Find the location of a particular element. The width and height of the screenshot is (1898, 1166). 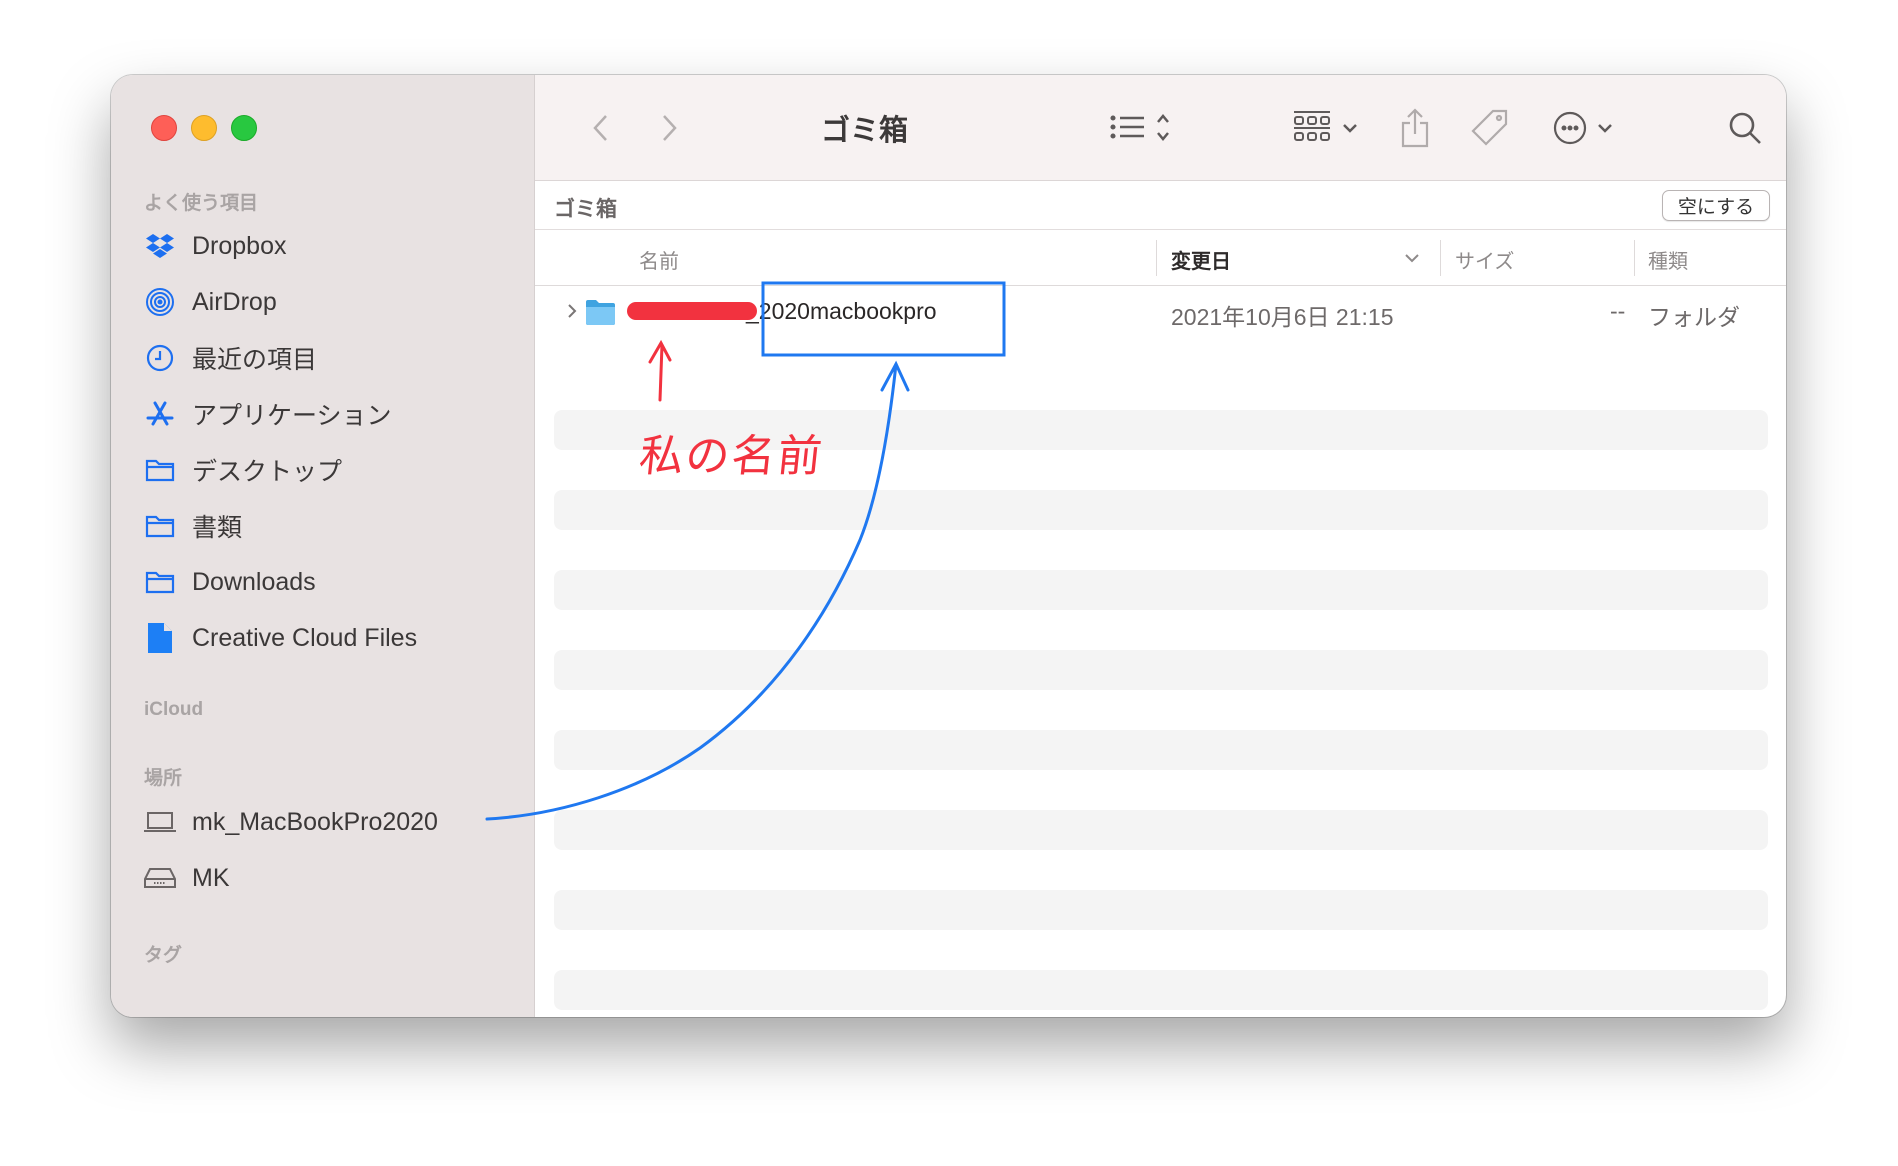

laptop-icon is located at coordinates (160, 822).